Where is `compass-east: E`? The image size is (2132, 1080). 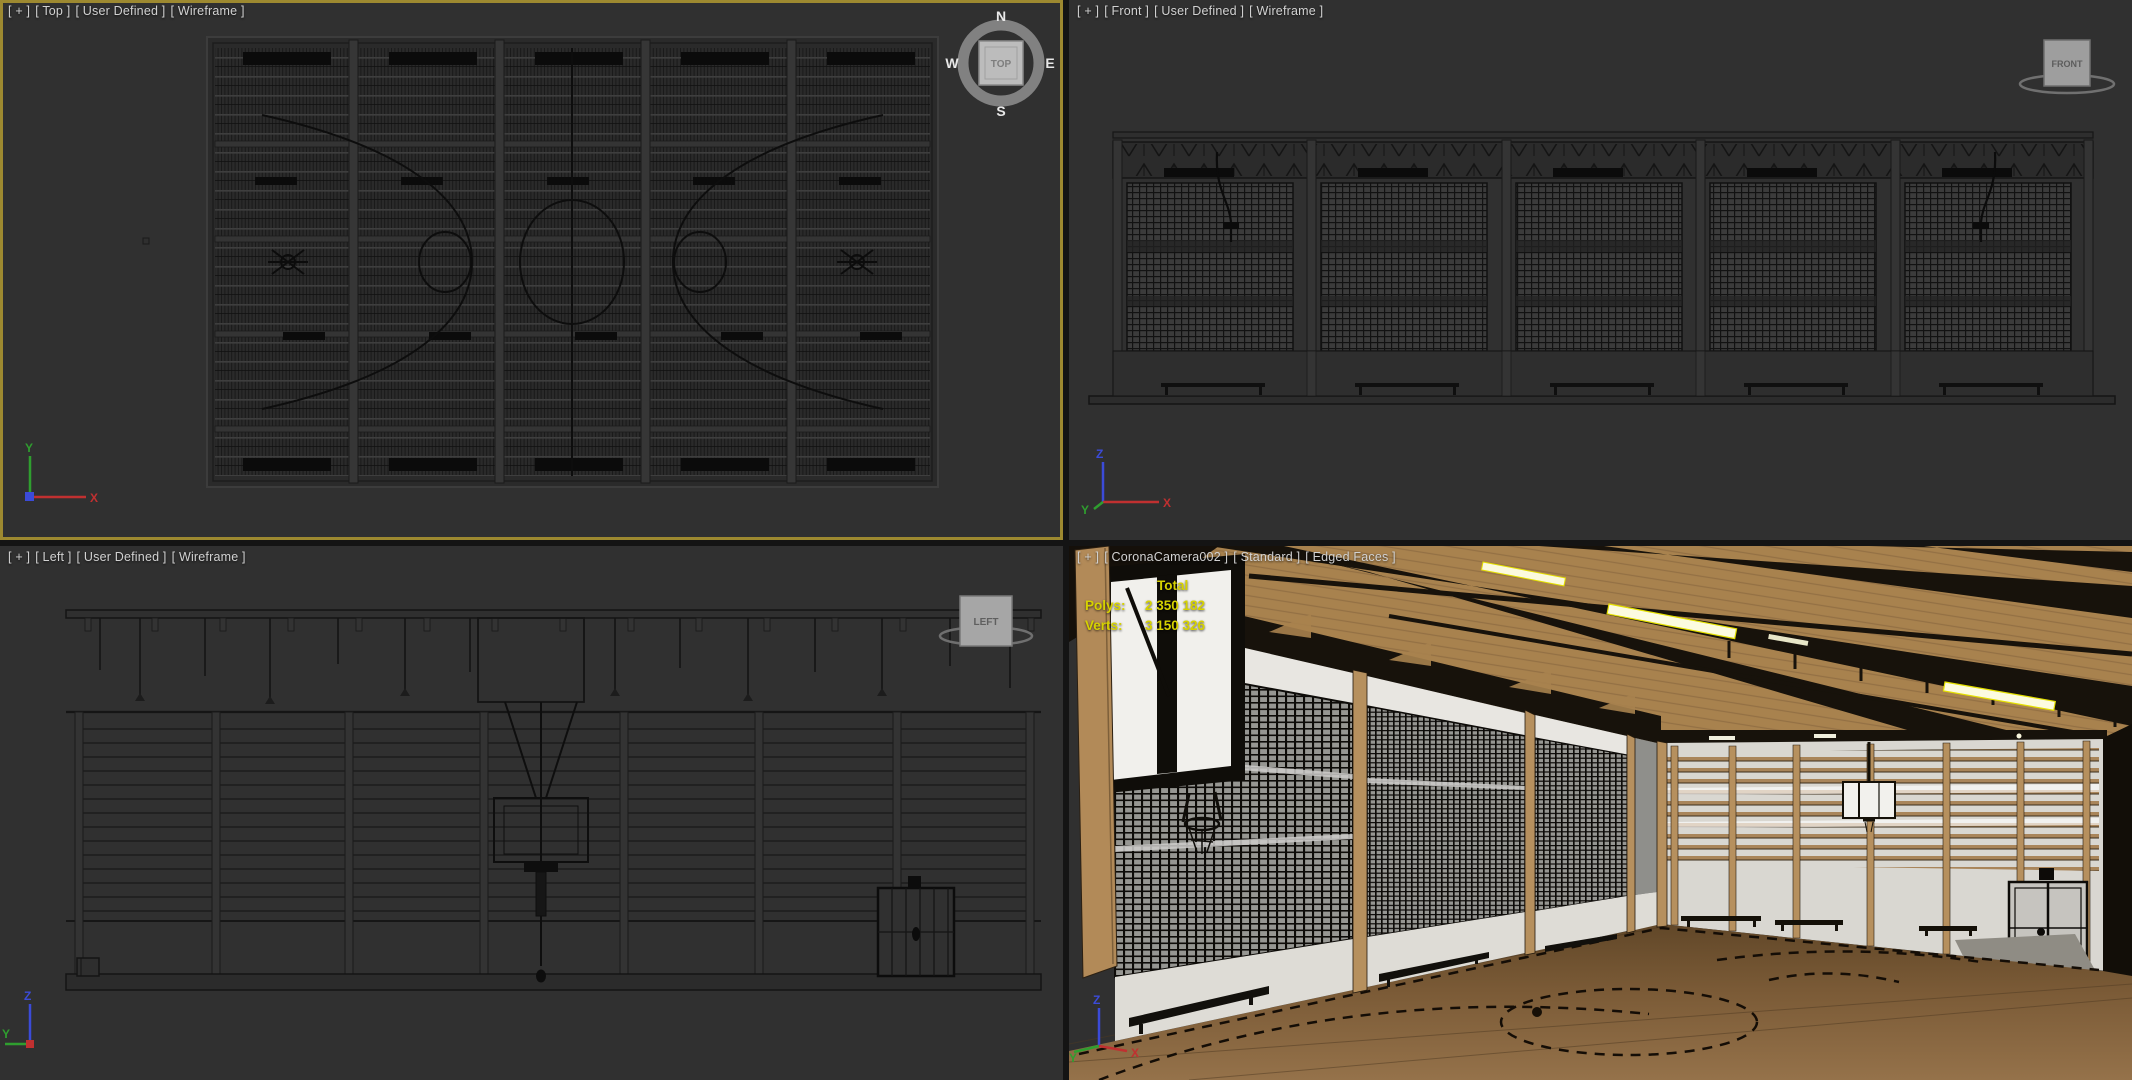 compass-east: E is located at coordinates (1049, 63).